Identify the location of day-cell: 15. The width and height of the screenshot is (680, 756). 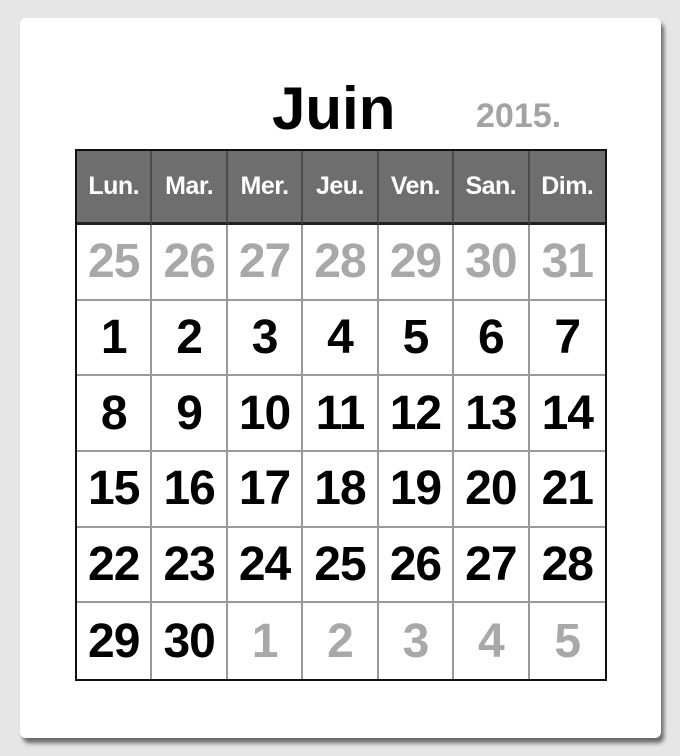
(115, 489).